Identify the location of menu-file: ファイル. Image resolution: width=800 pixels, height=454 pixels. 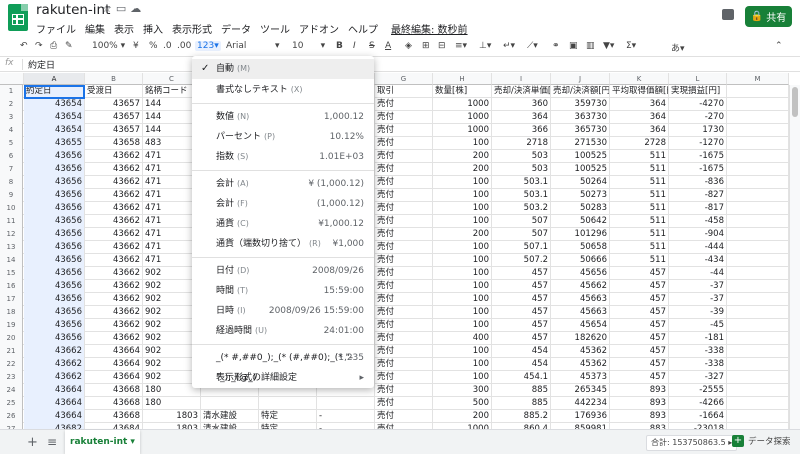
(56, 28).